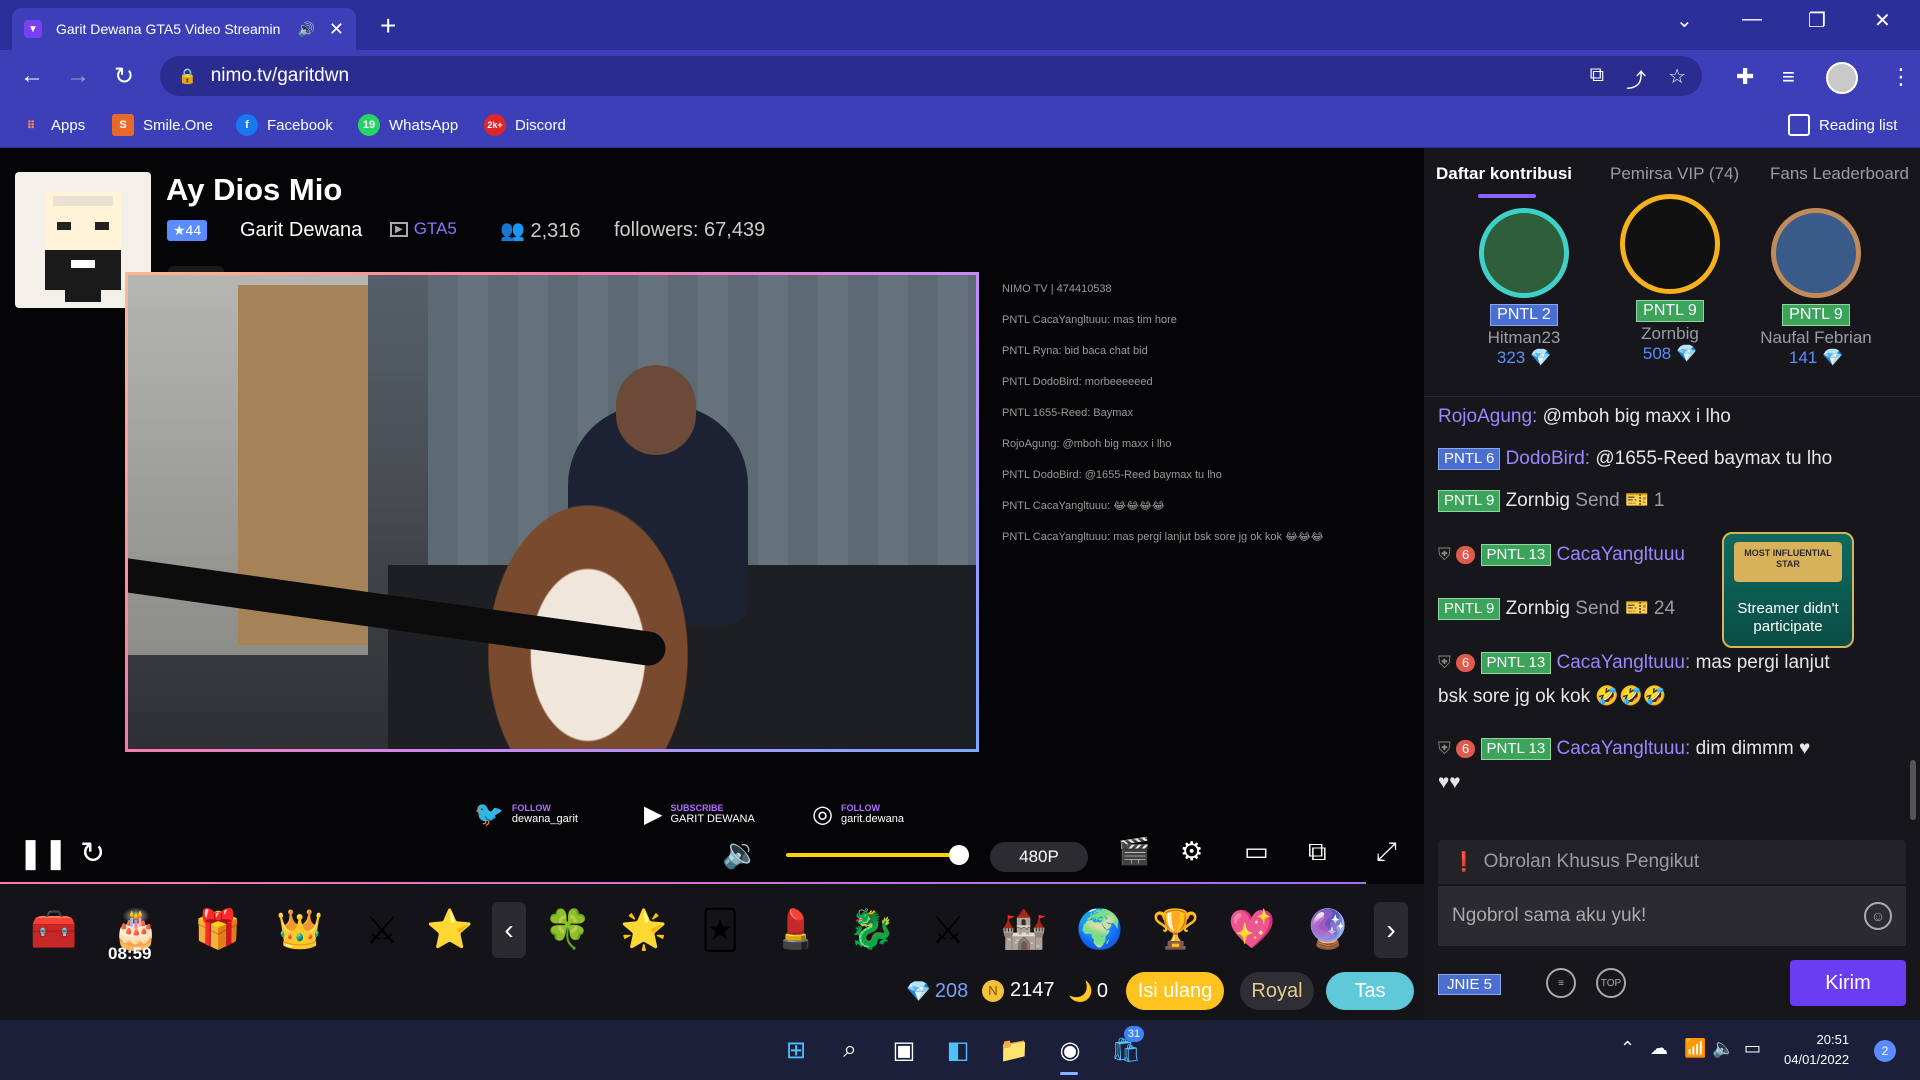 This screenshot has height=1080, width=1920. What do you see at coordinates (1816, 1050) in the screenshot?
I see `clock: 20:51 04/01/2022` at bounding box center [1816, 1050].